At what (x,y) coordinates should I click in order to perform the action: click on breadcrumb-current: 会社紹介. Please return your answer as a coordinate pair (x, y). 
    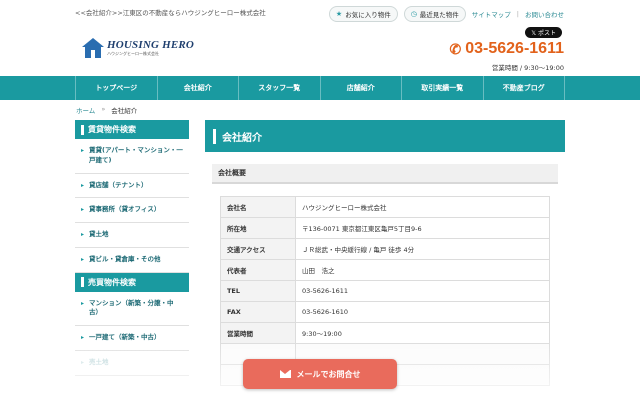
    Looking at the image, I should click on (124, 111).